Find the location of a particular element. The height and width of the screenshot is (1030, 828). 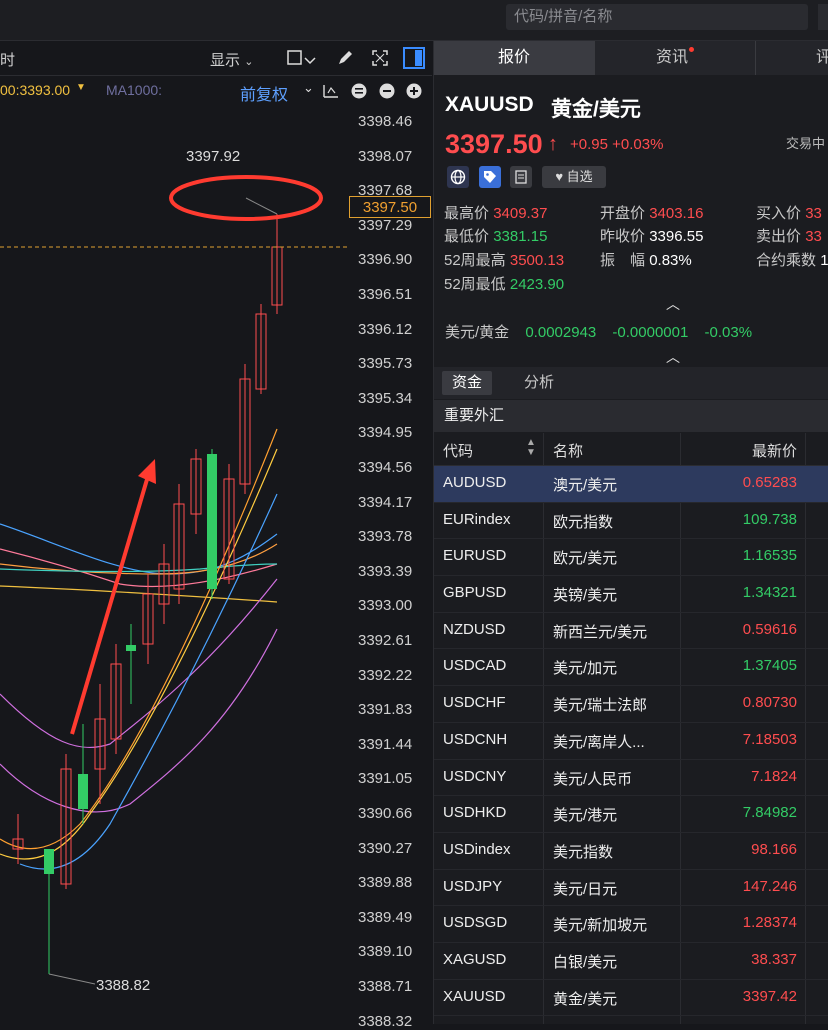

table-row: USDCNH 美元/离岸人... 7.18503 is located at coordinates (631, 741).